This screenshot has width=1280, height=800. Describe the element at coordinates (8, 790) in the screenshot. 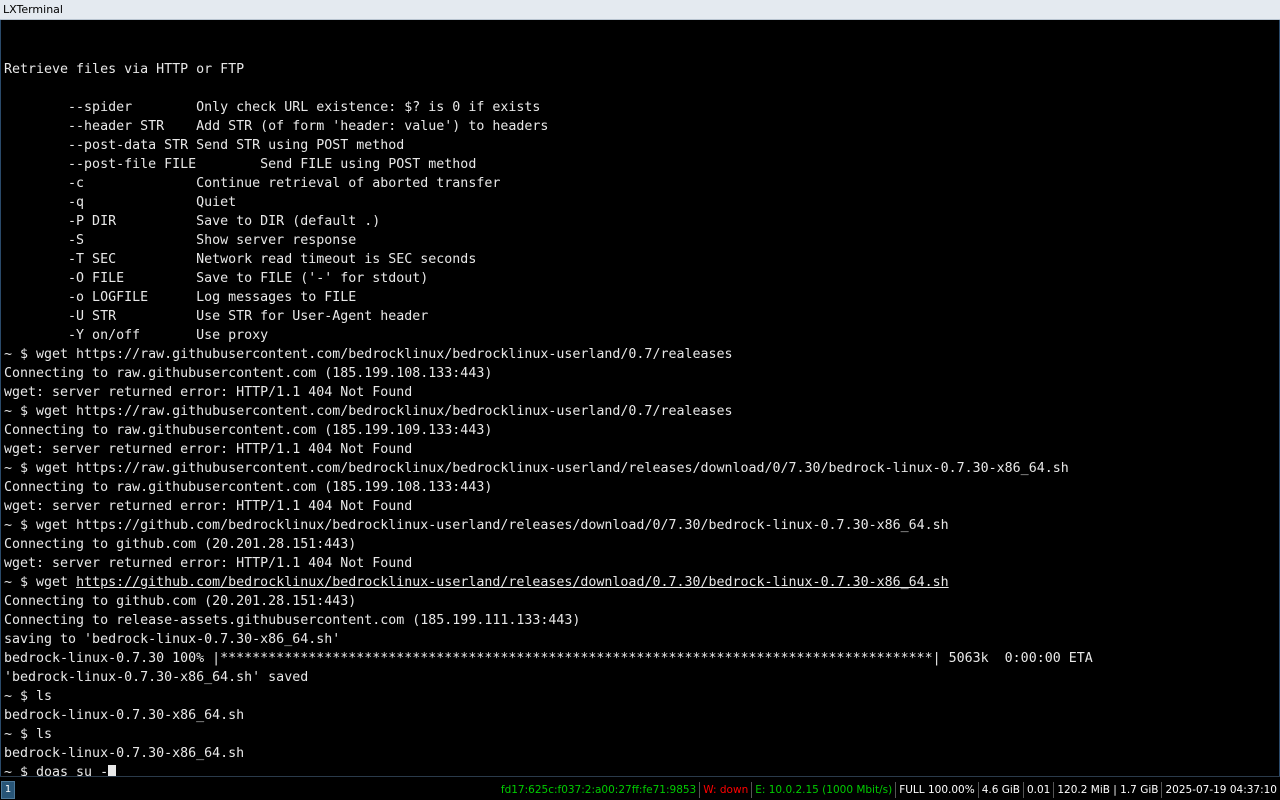

I see `workspace-button-1: 1` at that location.